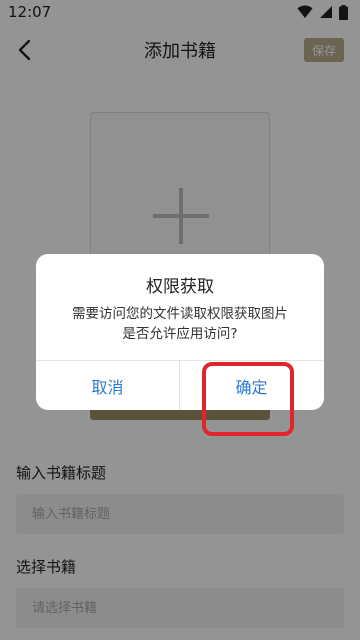 Image resolution: width=360 pixels, height=640 pixels. I want to click on confirm-highlight-box, so click(248, 399).